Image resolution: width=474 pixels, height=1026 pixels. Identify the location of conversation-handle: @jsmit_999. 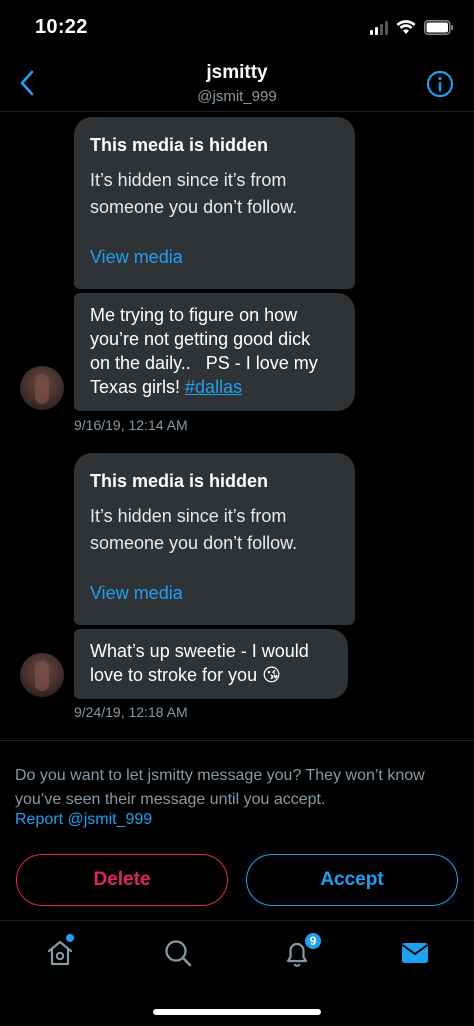
(237, 96).